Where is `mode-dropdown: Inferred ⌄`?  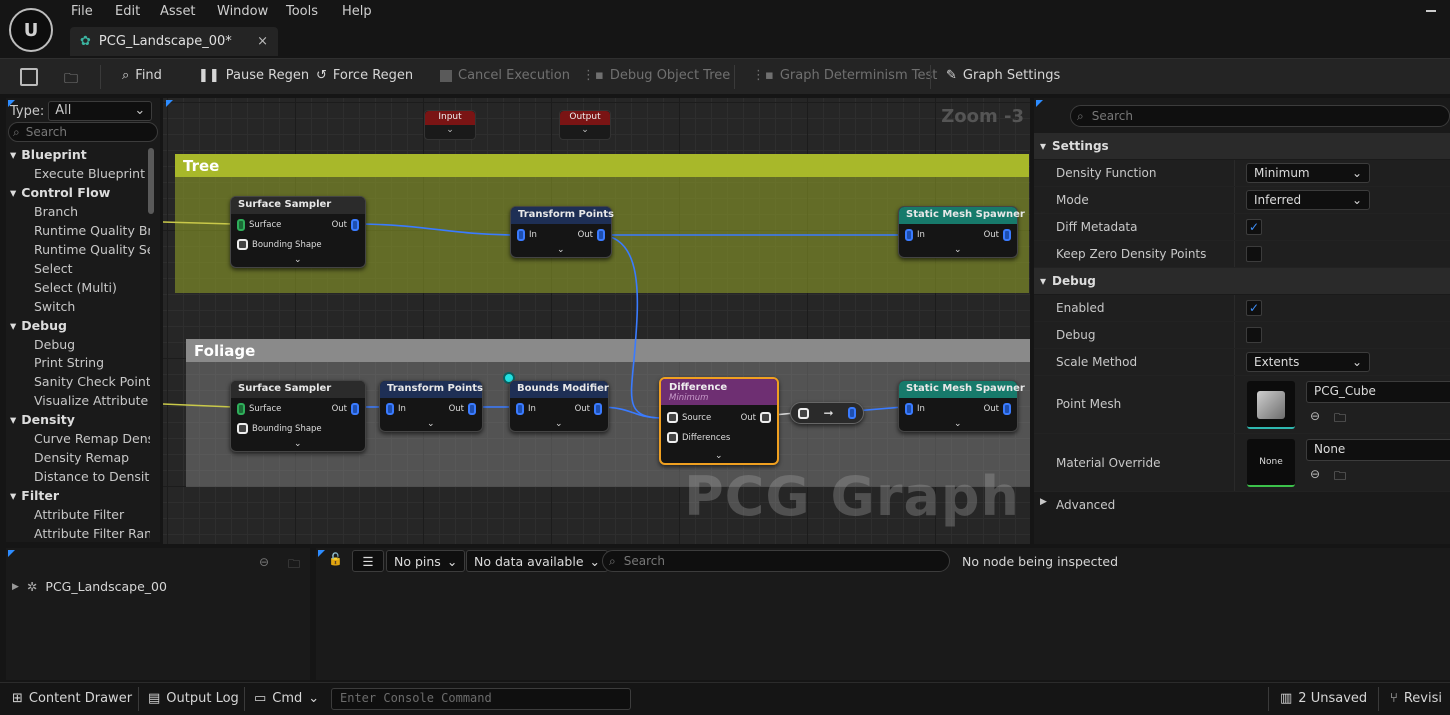 mode-dropdown: Inferred ⌄ is located at coordinates (1308, 200).